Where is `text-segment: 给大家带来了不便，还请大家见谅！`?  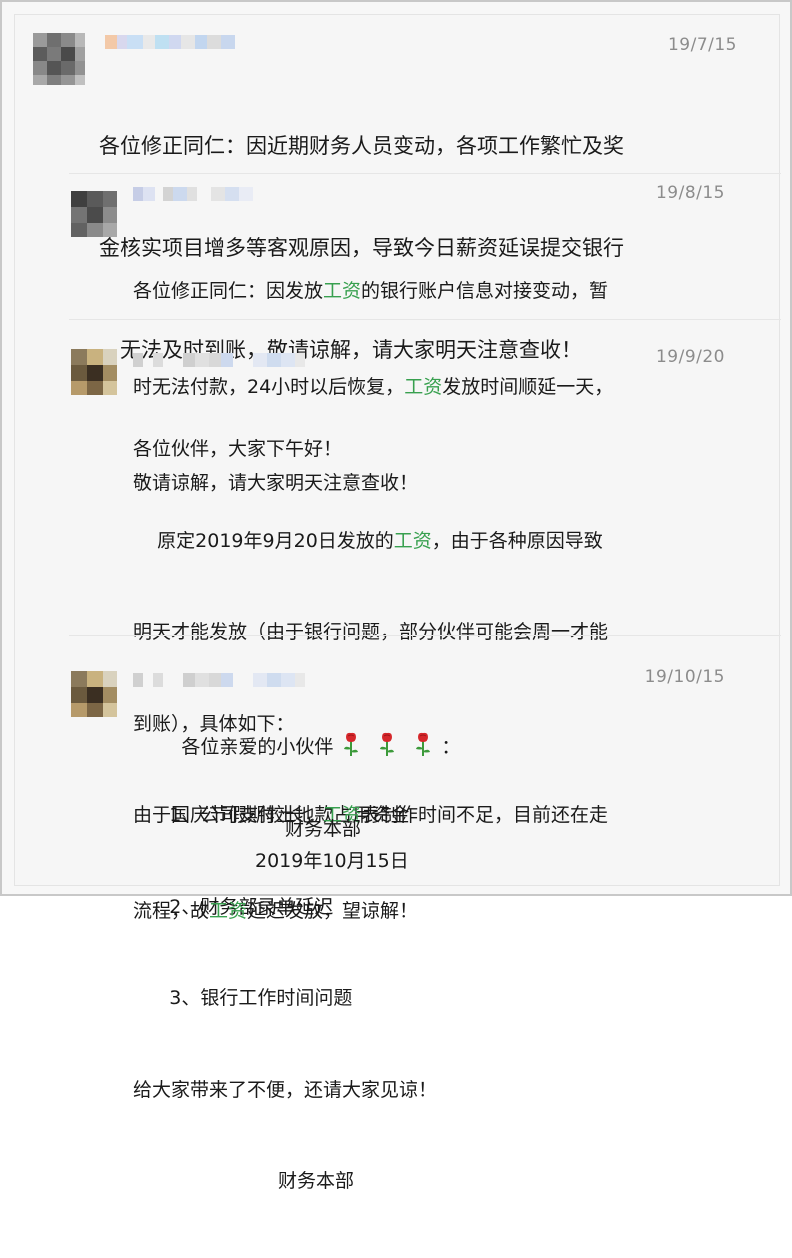
text-segment: 给大家带来了不便，还请大家见谅！ is located at coordinates (285, 1089).